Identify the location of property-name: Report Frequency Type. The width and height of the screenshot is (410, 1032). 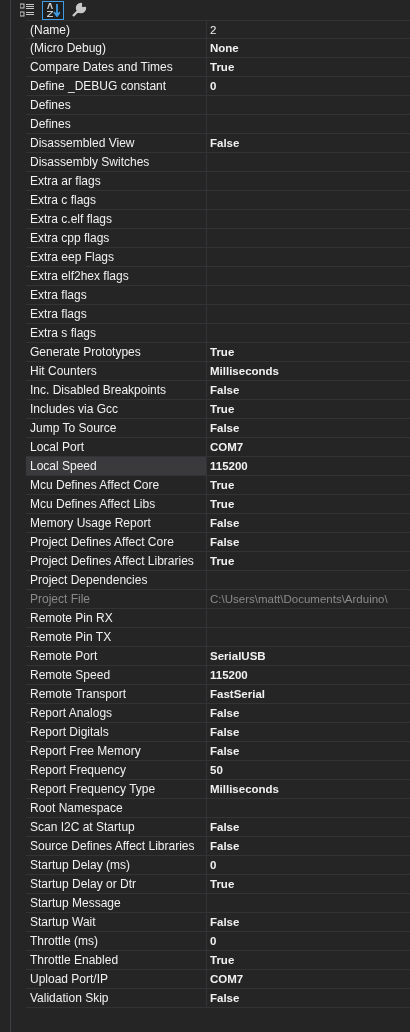
(116, 789).